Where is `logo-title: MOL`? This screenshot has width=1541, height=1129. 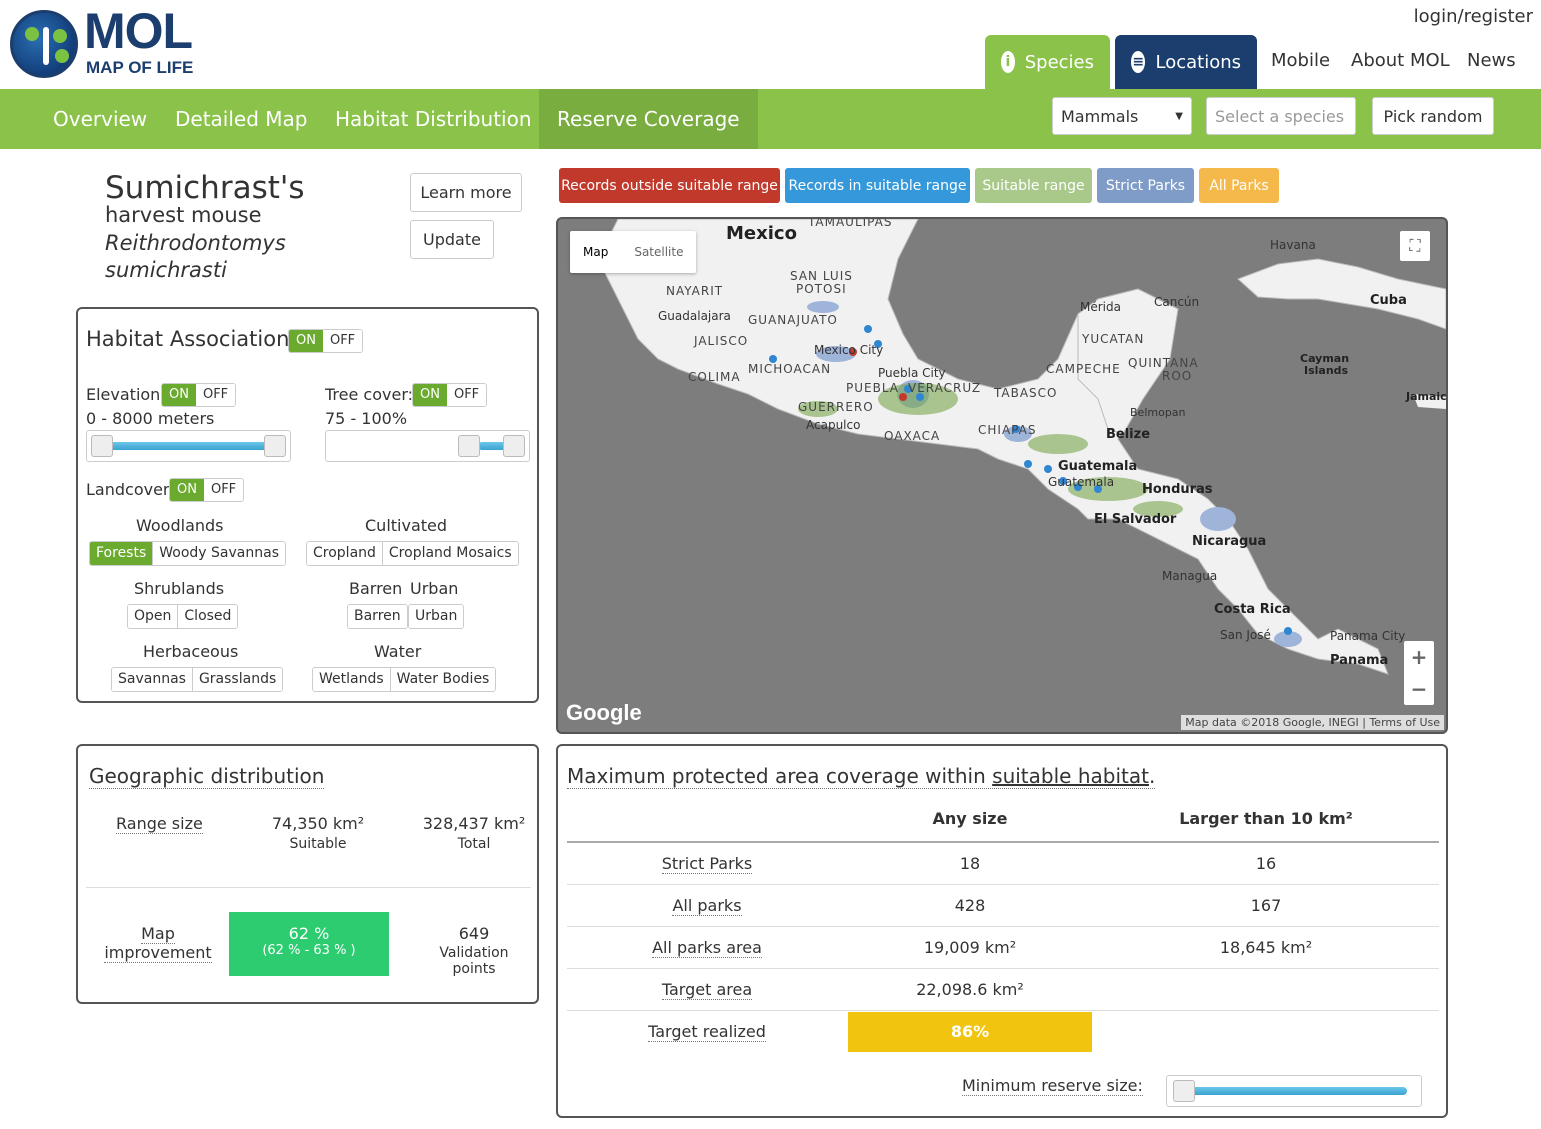 logo-title: MOL is located at coordinates (138, 31).